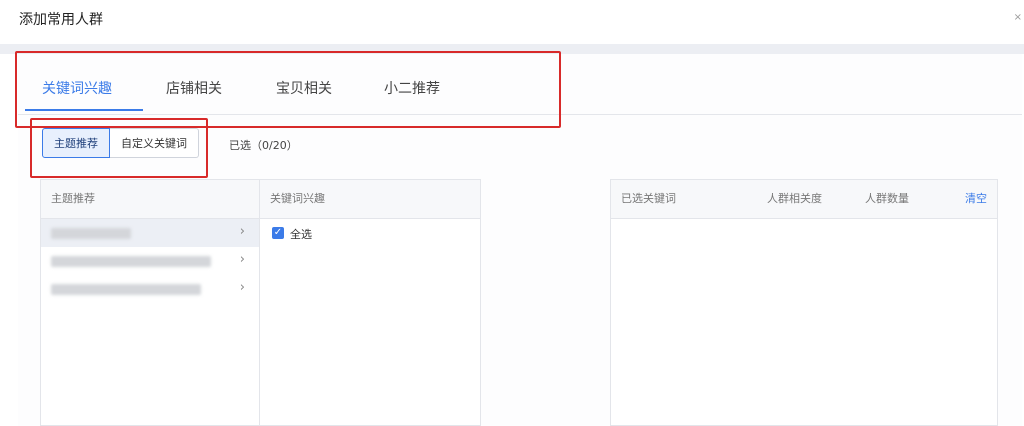 Image resolution: width=1024 pixels, height=426 pixels. What do you see at coordinates (976, 199) in the screenshot?
I see `clear-button: 清空` at bounding box center [976, 199].